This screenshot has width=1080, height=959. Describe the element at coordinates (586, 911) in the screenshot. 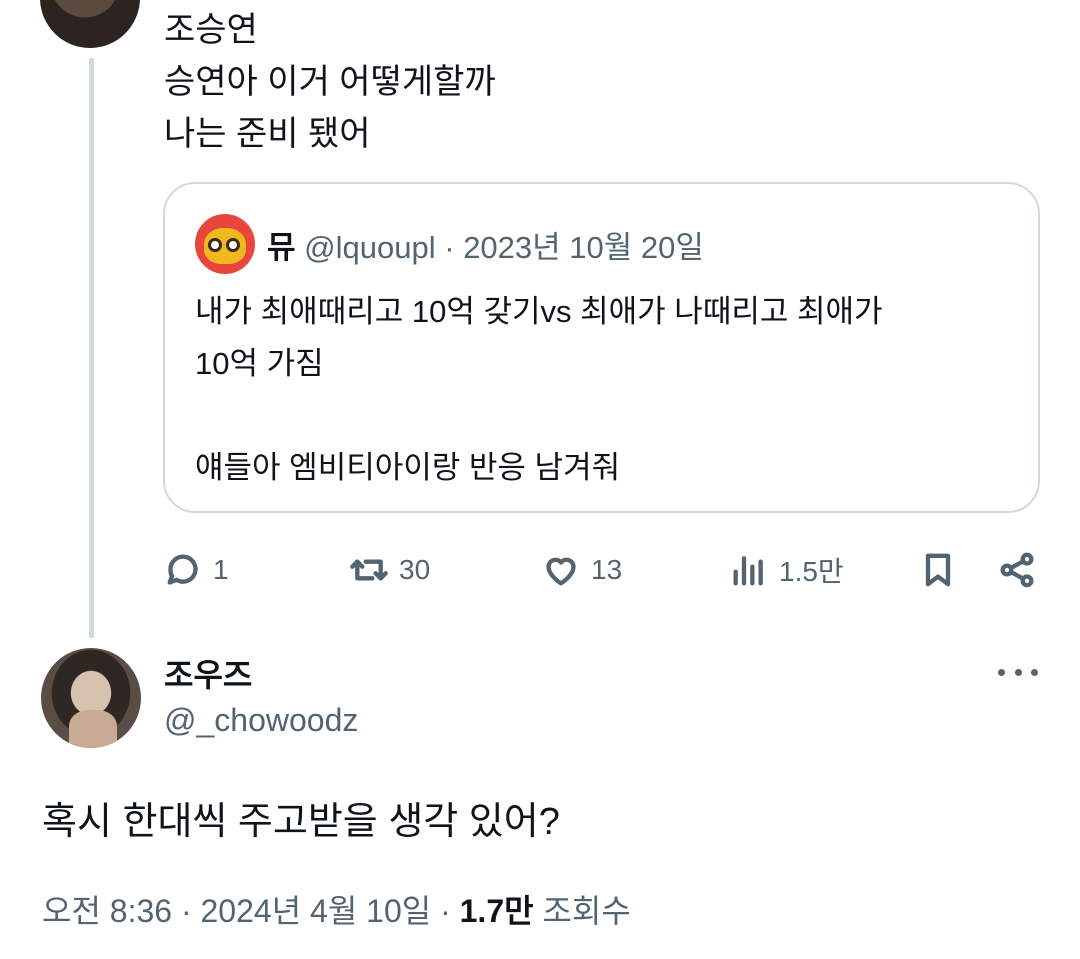

I see `views-label: 조회수` at that location.